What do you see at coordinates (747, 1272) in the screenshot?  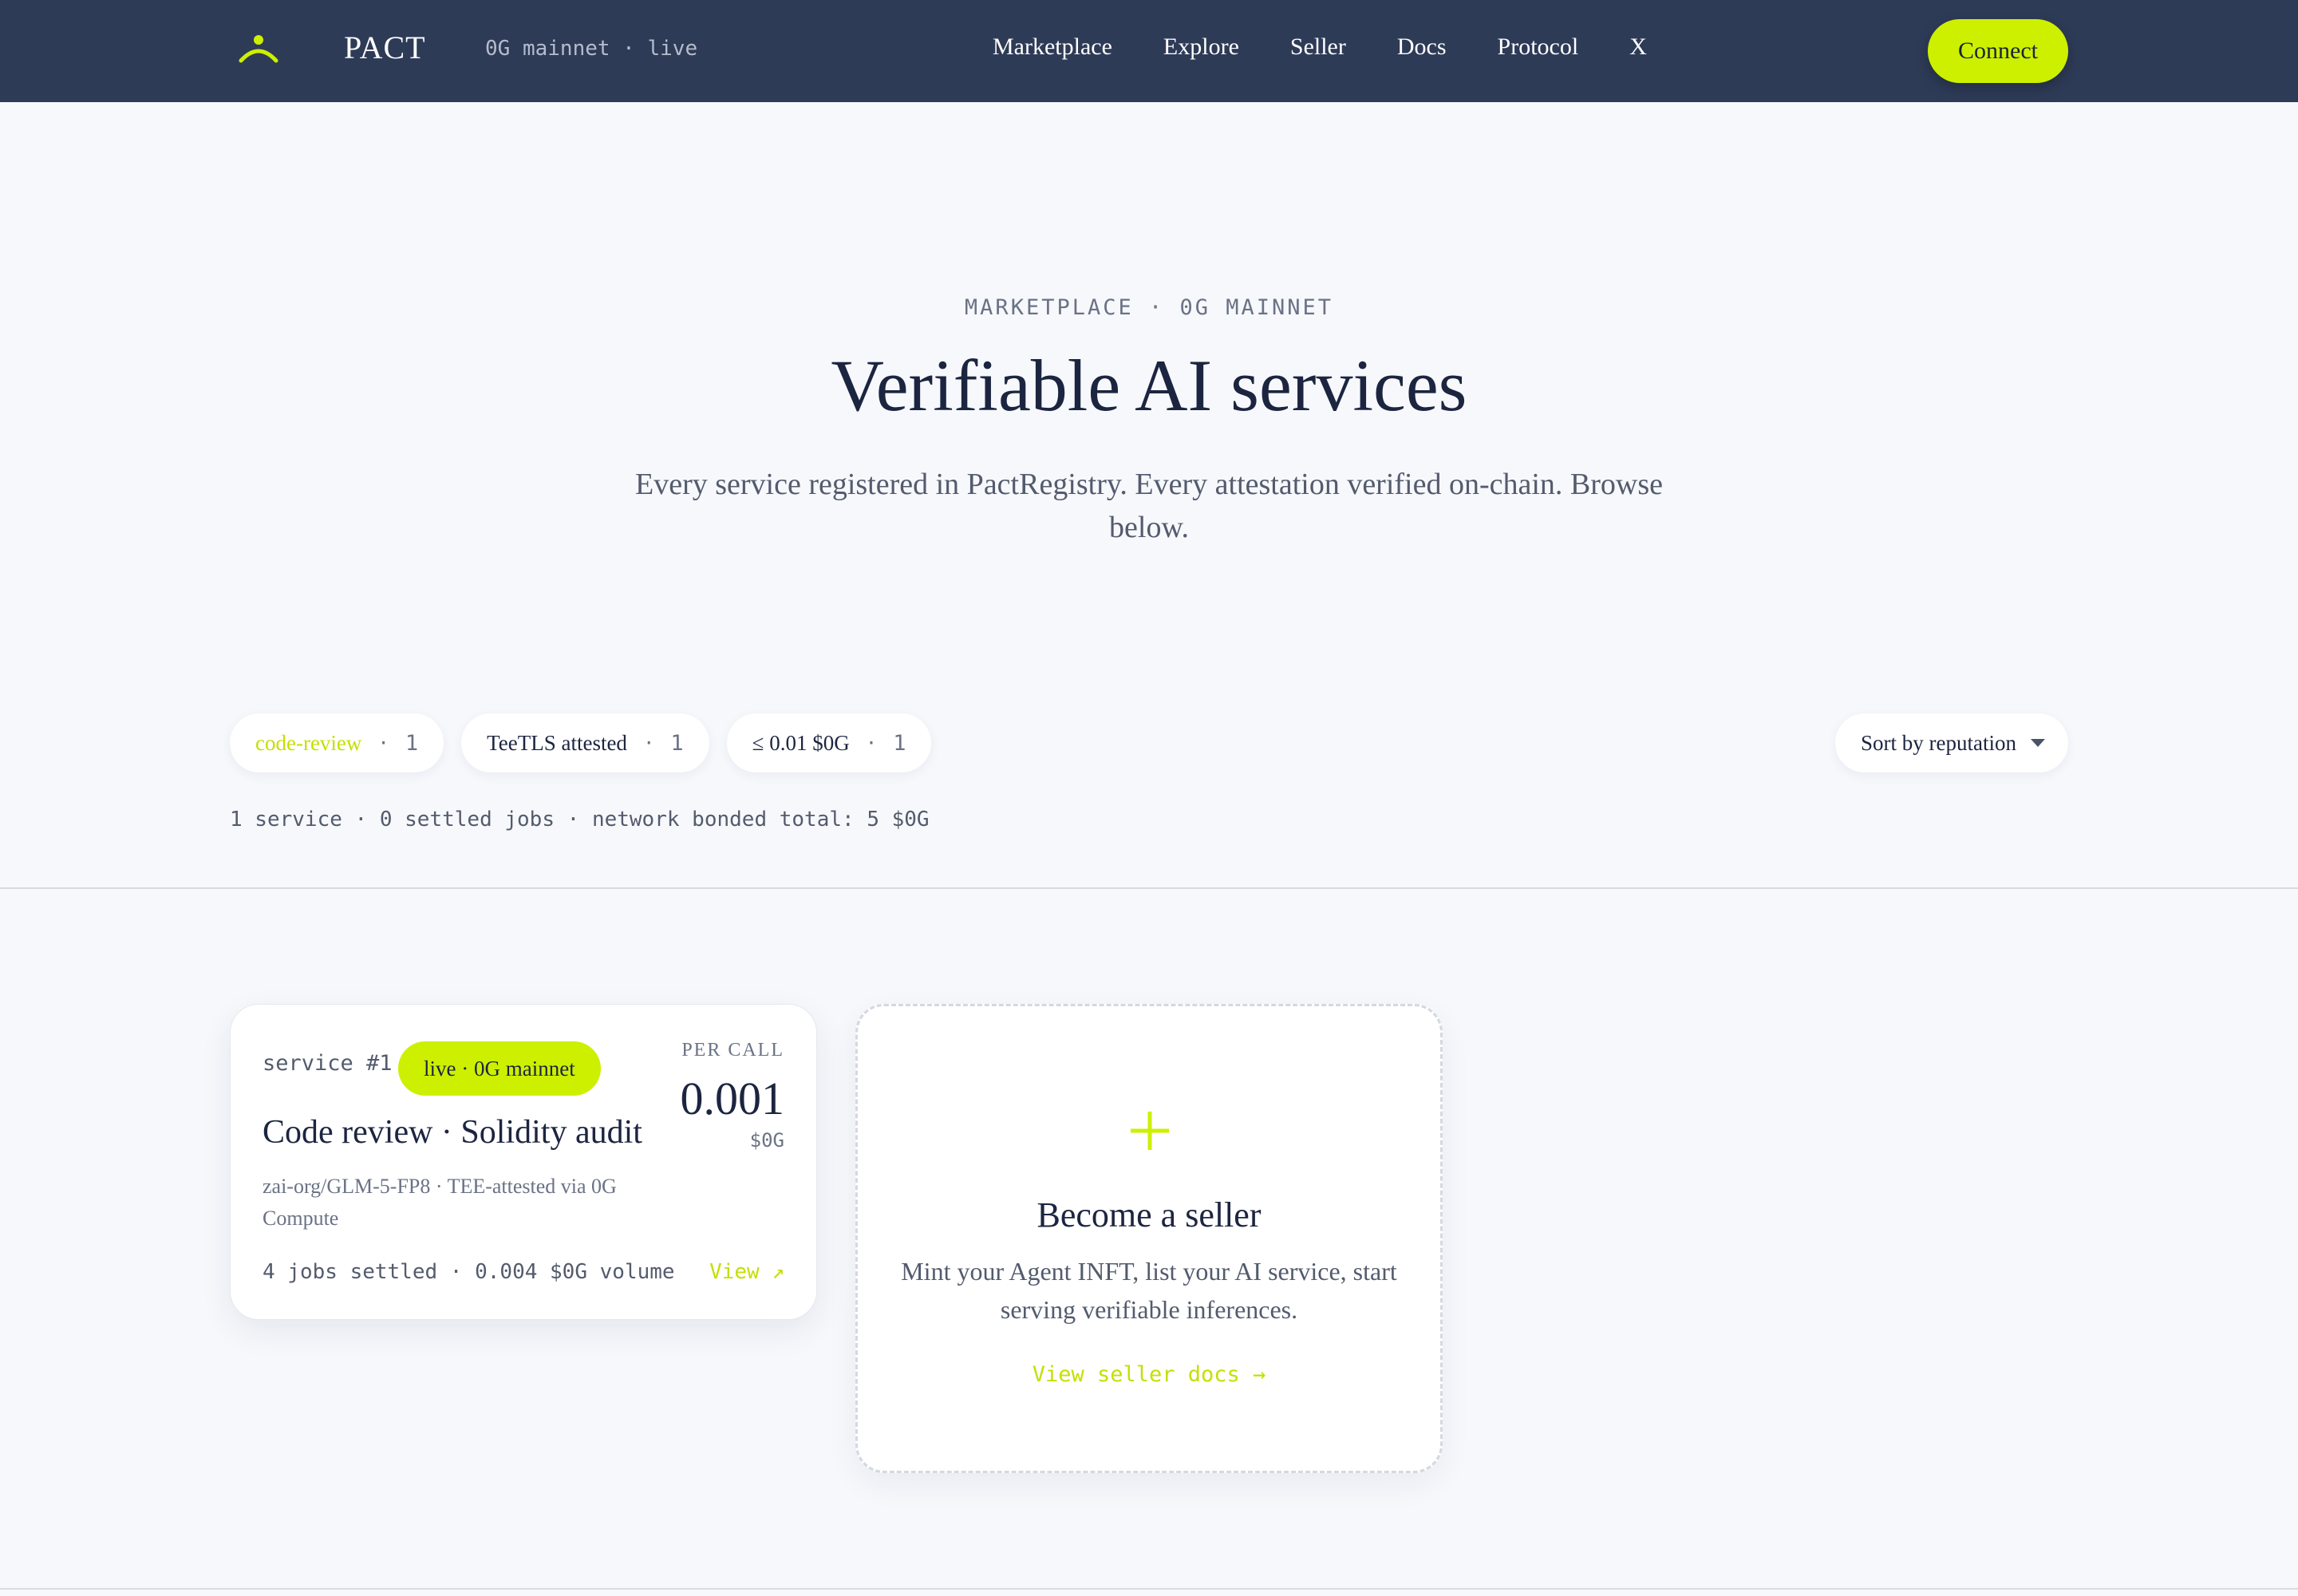 I see `view-service-link: View ↗` at bounding box center [747, 1272].